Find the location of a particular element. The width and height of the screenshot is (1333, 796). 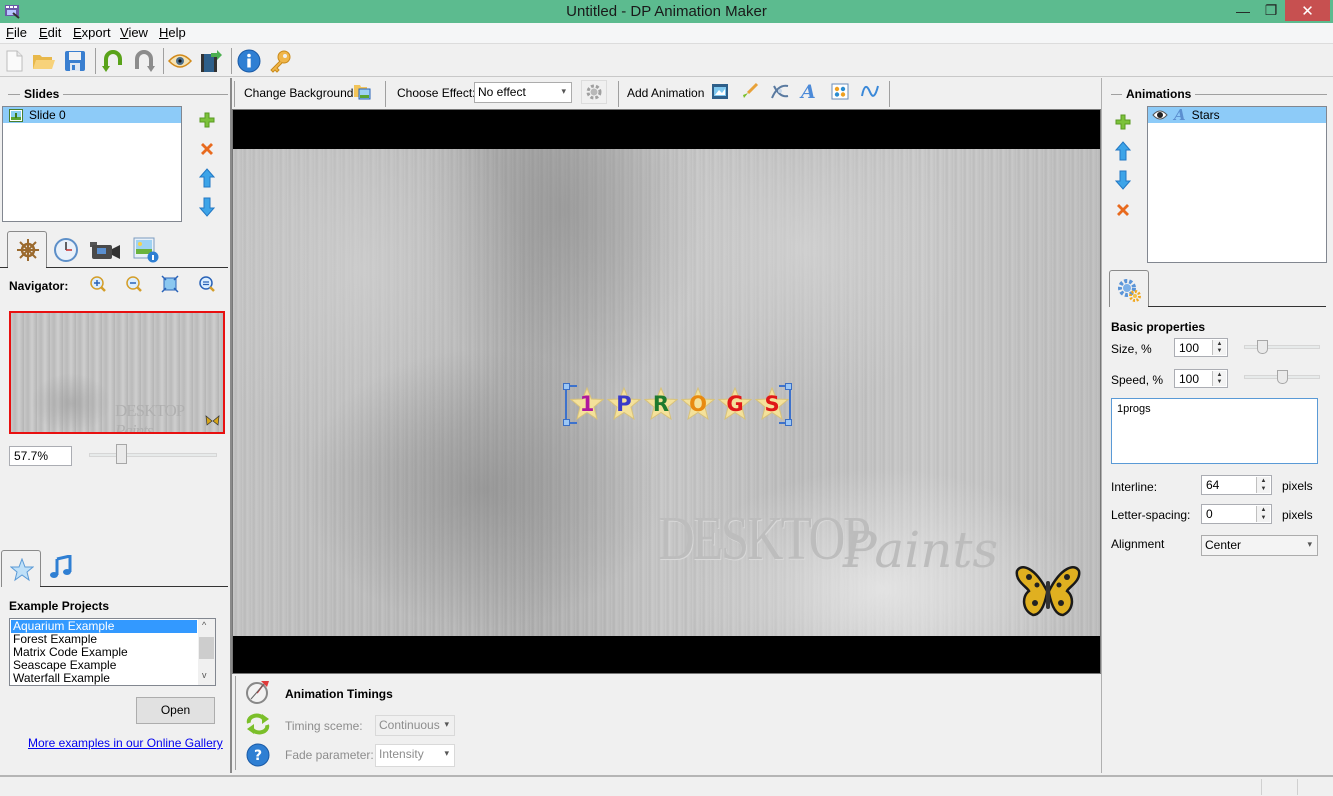

tab-camera is located at coordinates (105, 251).